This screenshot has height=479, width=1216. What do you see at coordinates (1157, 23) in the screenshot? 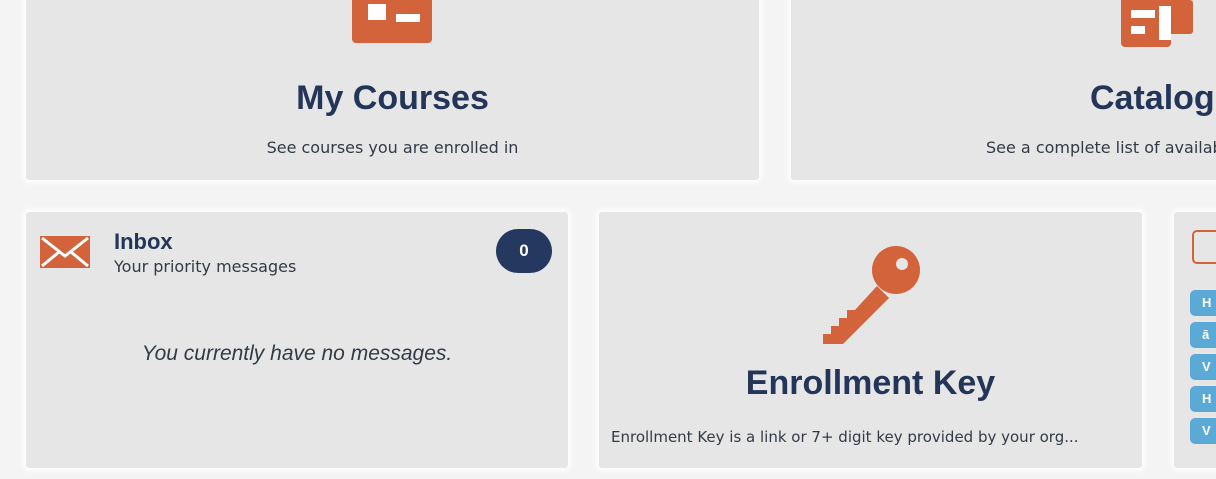
I see `catalog-icon` at bounding box center [1157, 23].